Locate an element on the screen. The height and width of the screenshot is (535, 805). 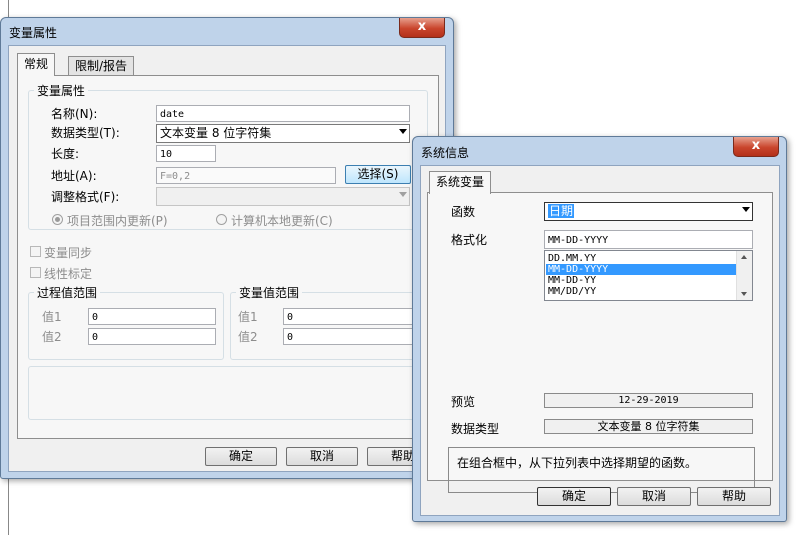
process-v1-label: 值1 is located at coordinates (52, 317).